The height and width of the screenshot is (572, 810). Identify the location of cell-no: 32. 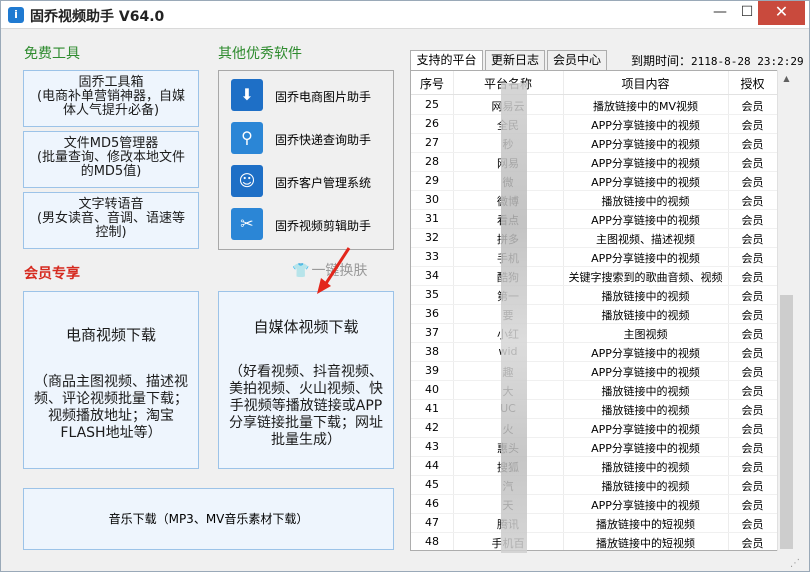
(432, 237).